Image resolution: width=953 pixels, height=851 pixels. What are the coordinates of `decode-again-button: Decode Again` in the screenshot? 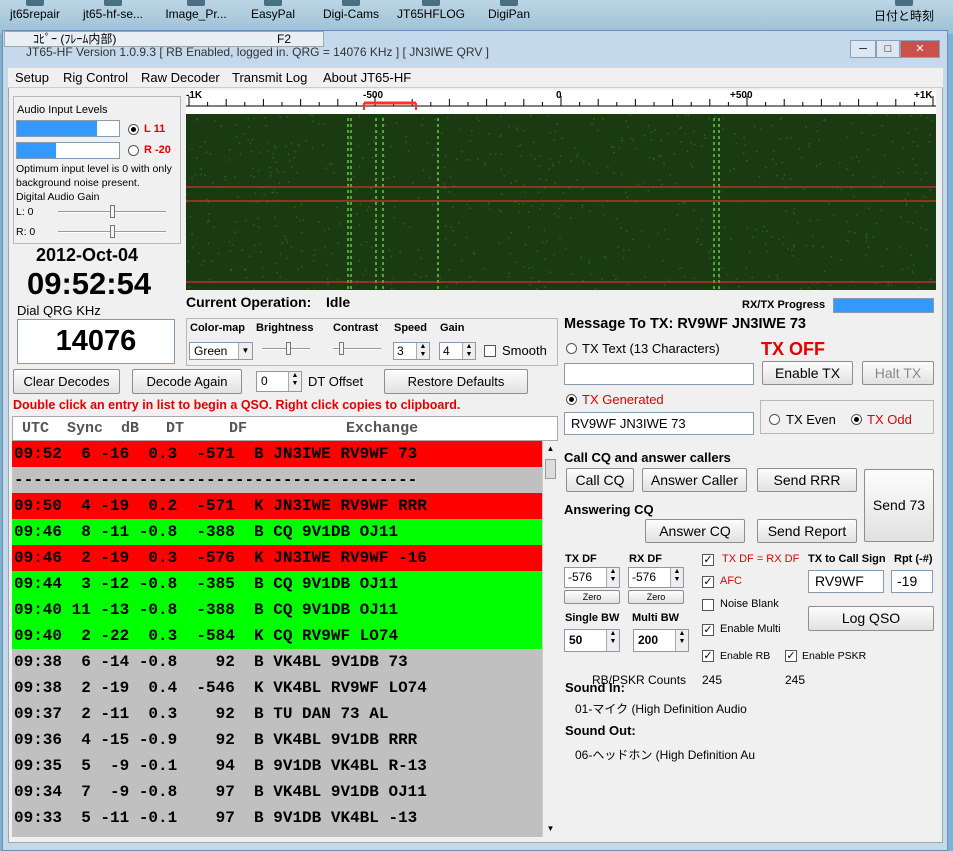 It's located at (187, 381).